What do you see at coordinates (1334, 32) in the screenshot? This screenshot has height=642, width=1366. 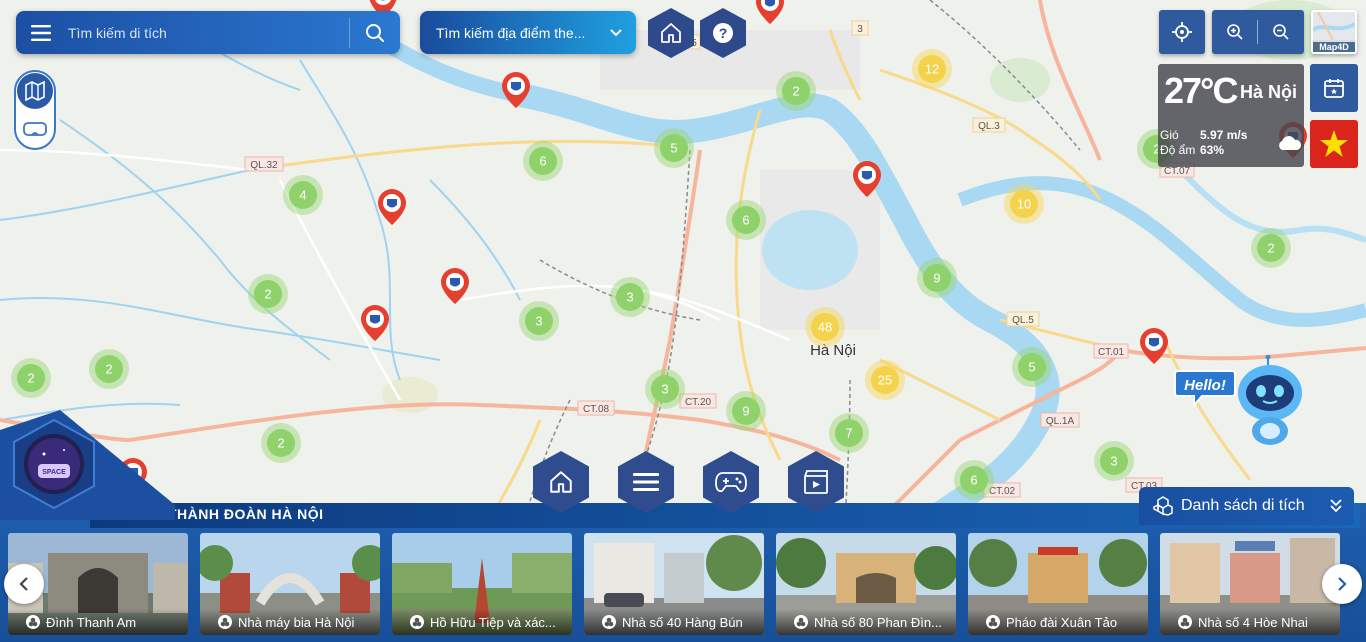 I see `basemap-switcher: Map4D` at bounding box center [1334, 32].